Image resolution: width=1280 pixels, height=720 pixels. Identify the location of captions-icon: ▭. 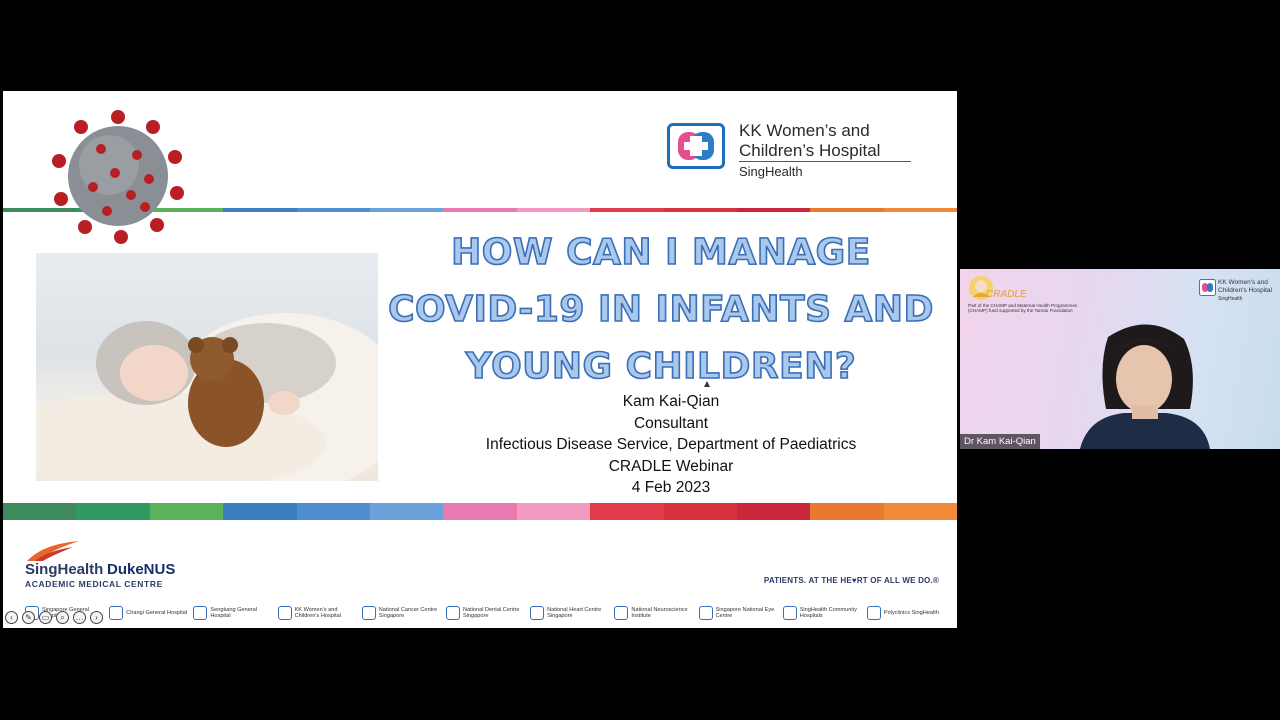
(45, 617).